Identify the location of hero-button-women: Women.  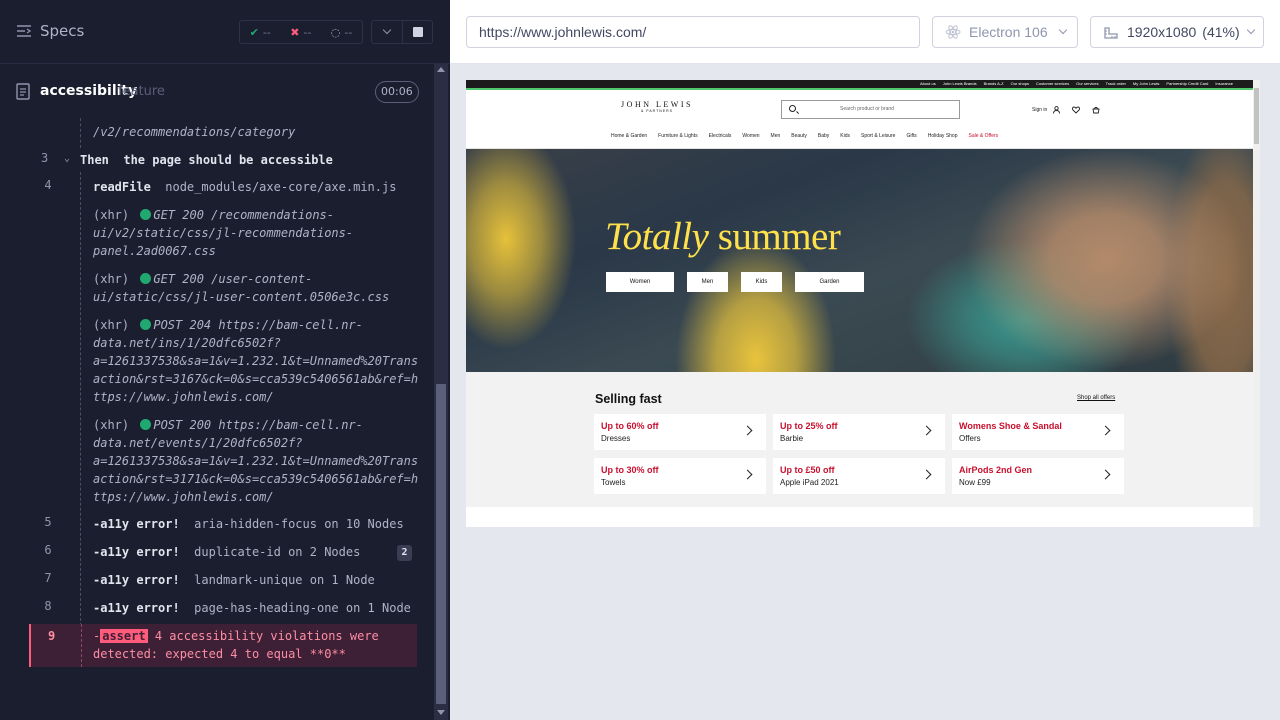
(640, 282).